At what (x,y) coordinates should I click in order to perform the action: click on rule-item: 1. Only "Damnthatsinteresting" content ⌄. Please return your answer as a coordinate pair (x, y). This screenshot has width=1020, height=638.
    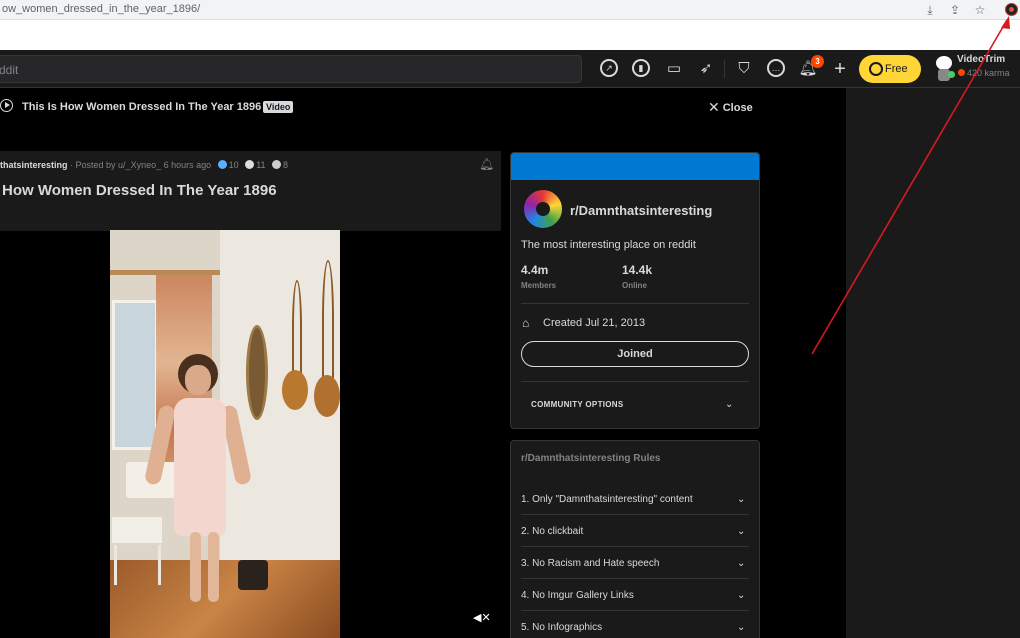
    Looking at the image, I should click on (635, 499).